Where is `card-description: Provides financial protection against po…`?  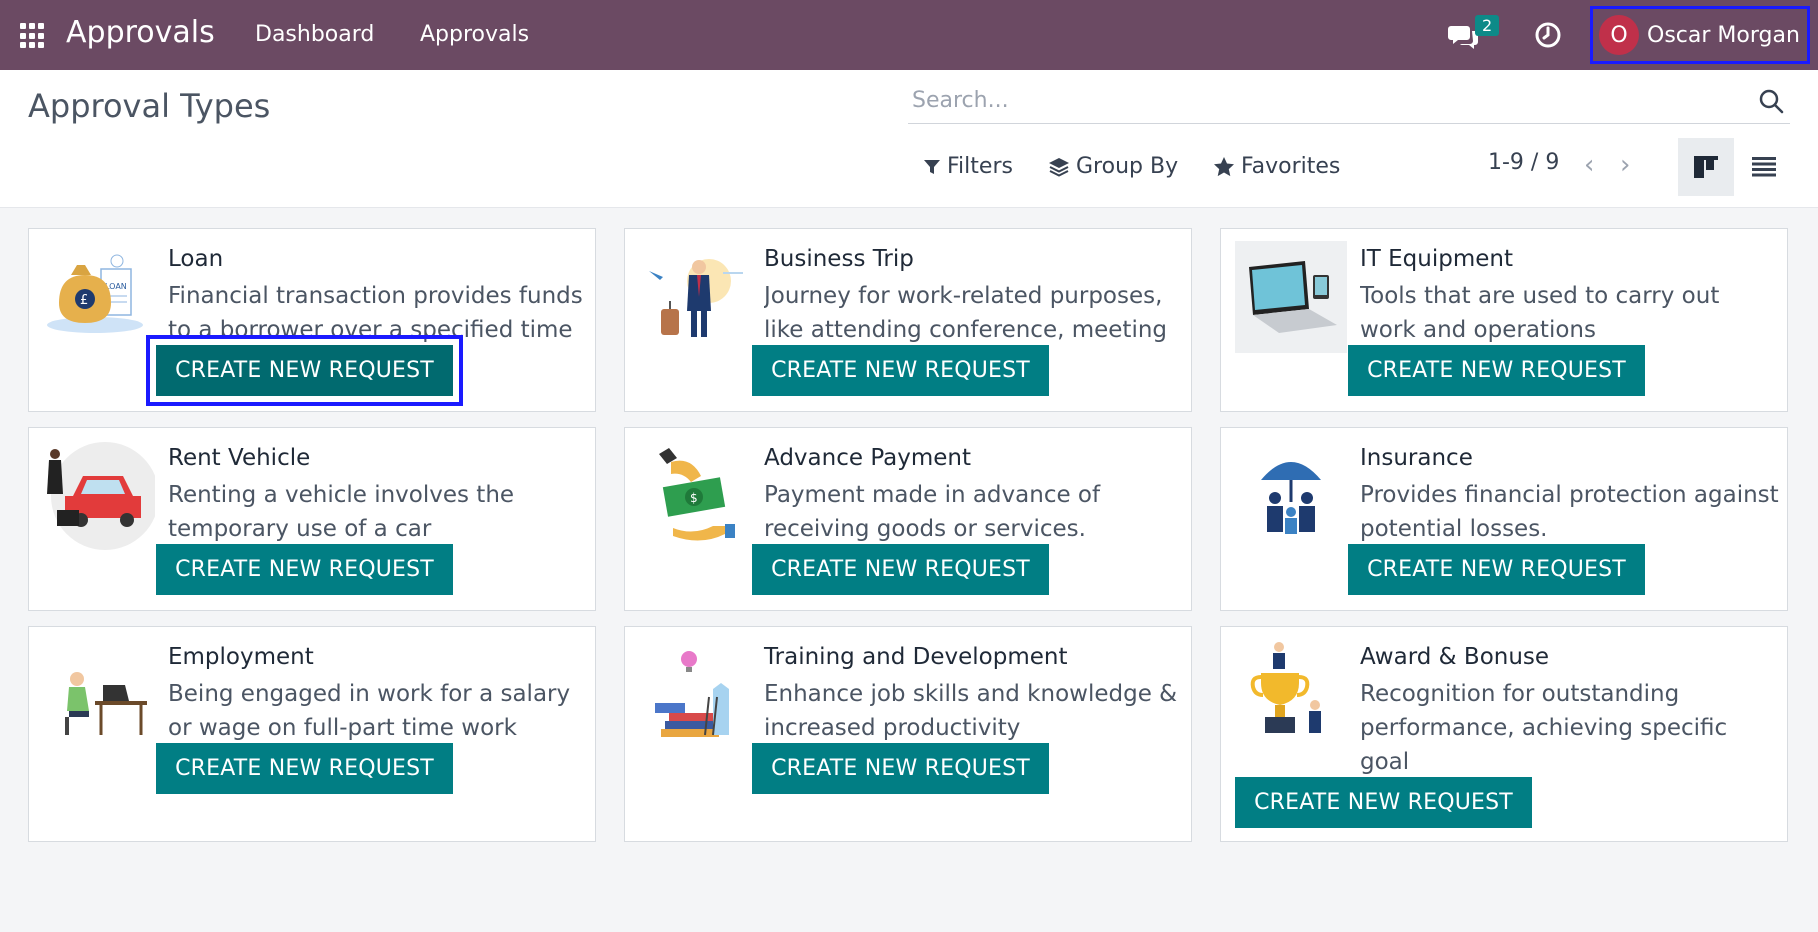
card-description: Provides financial protection against po… is located at coordinates (1569, 512).